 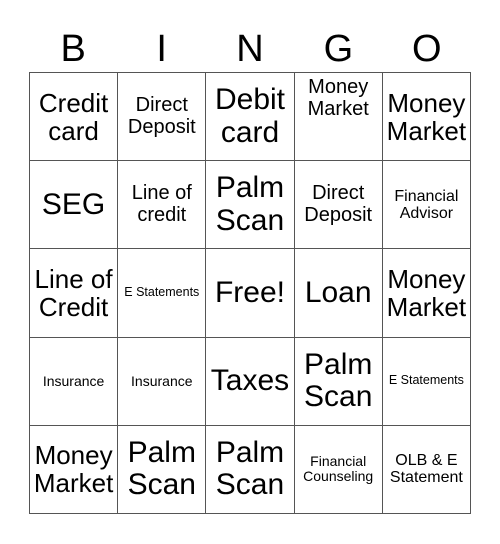 I want to click on header-letter-b: B, so click(x=73, y=49).